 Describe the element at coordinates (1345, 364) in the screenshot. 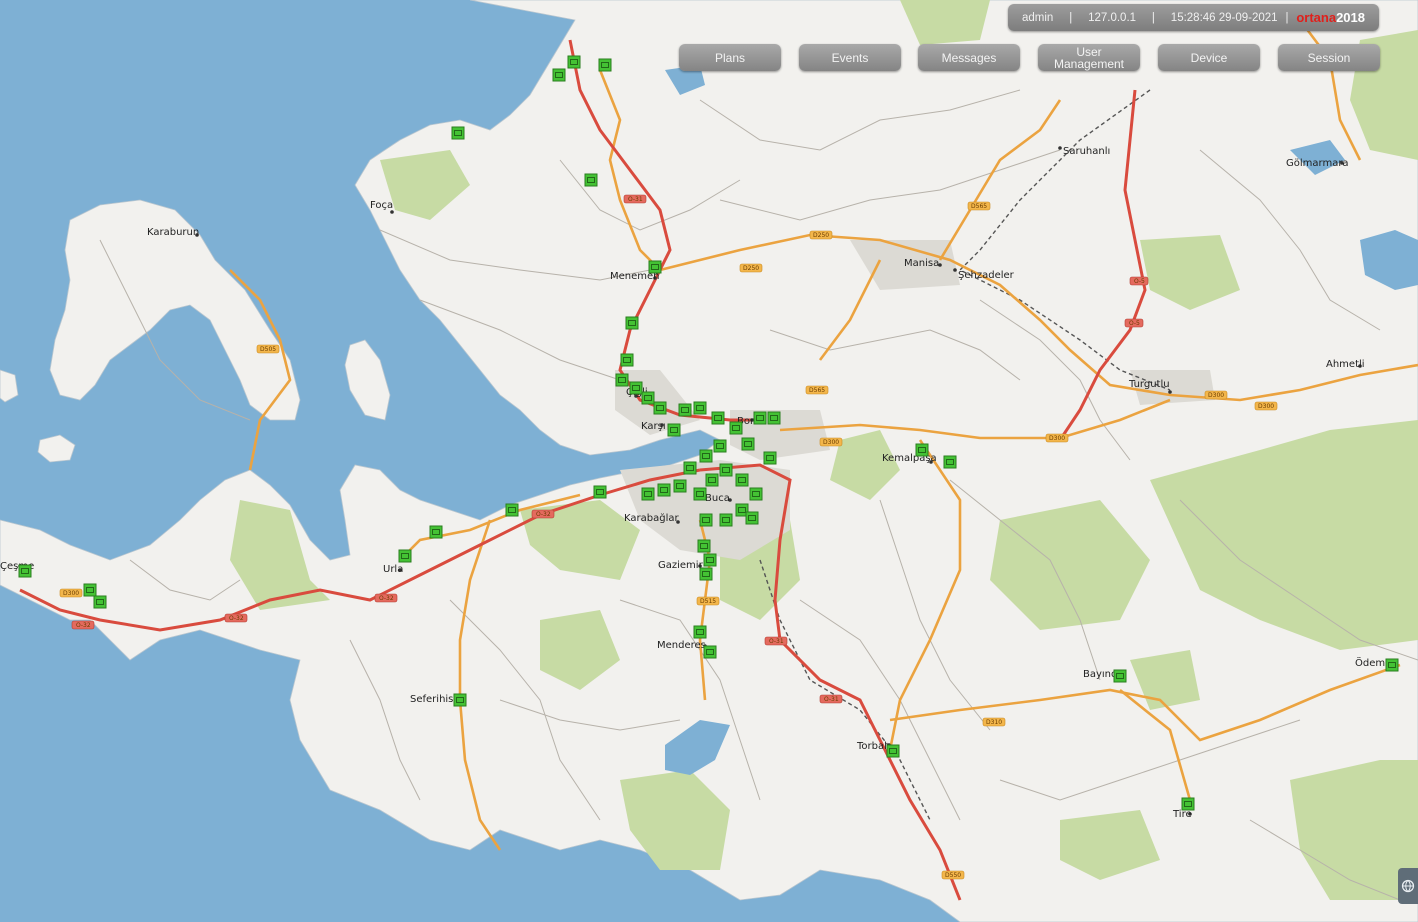

I see `place-ahmetli: Ahmetli` at that location.